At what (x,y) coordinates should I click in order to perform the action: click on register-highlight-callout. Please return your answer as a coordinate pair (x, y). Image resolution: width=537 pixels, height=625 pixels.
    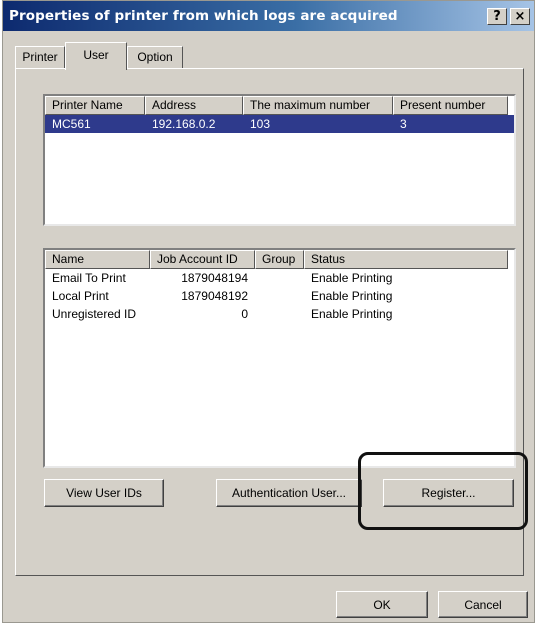
    Looking at the image, I should click on (443, 491).